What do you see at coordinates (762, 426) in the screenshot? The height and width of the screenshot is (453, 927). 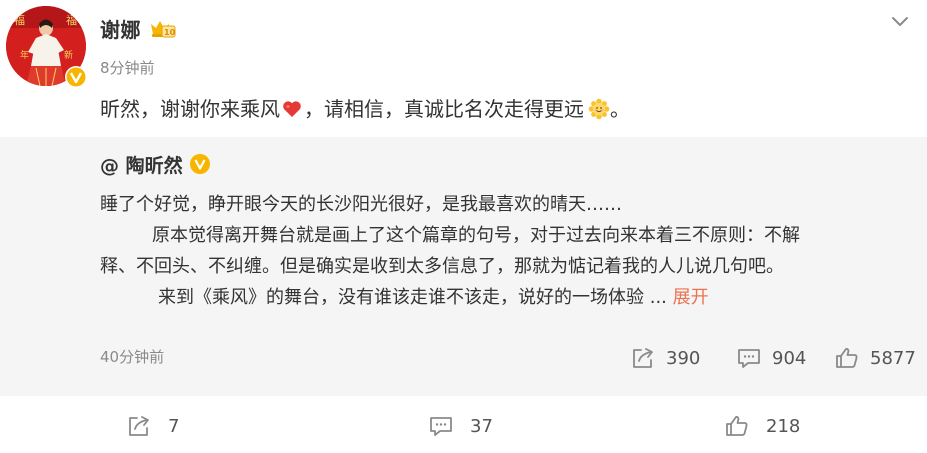 I see `like-button: 218` at bounding box center [762, 426].